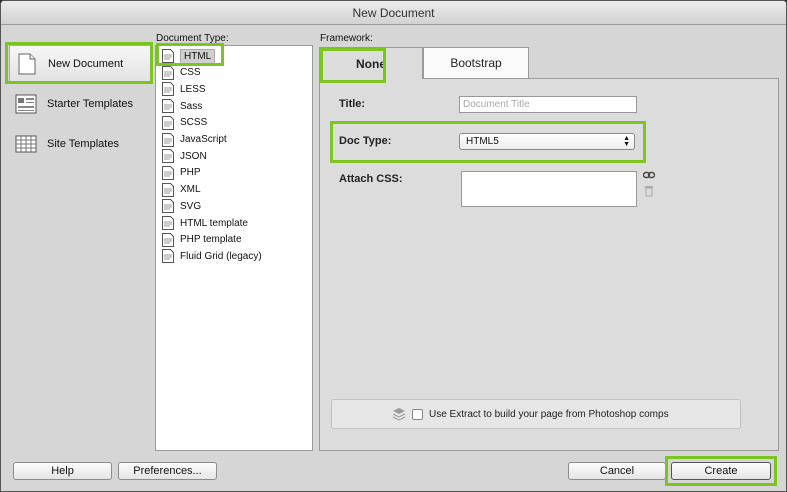  I want to click on category-label: Site Templates, so click(83, 144).